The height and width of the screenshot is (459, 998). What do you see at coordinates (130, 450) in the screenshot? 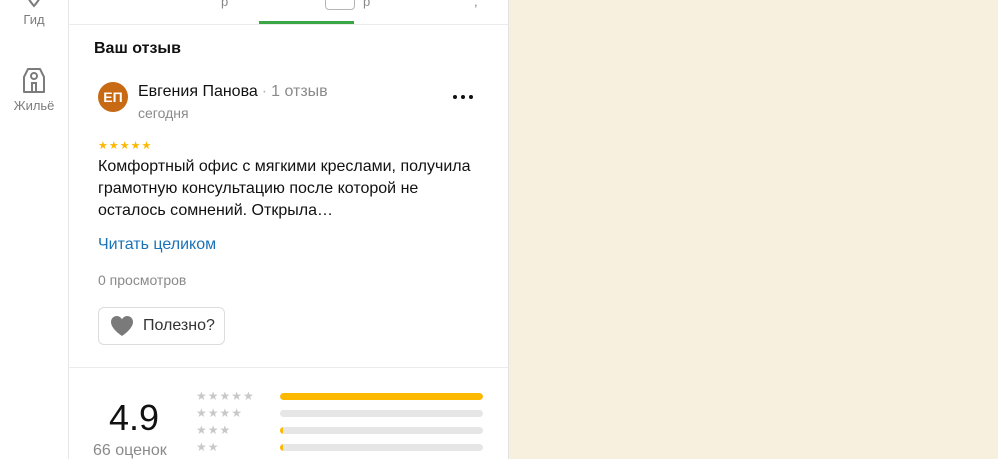
I see `ratings-count: 66 оценок` at bounding box center [130, 450].